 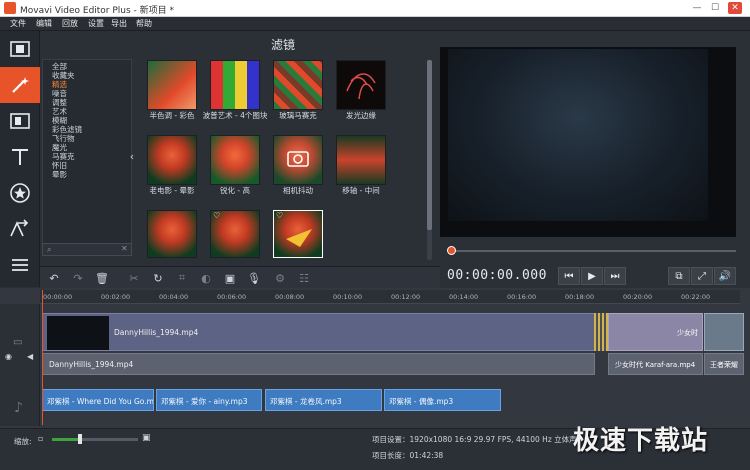 I want to click on magic-wand-icon, so click(x=20, y=85).